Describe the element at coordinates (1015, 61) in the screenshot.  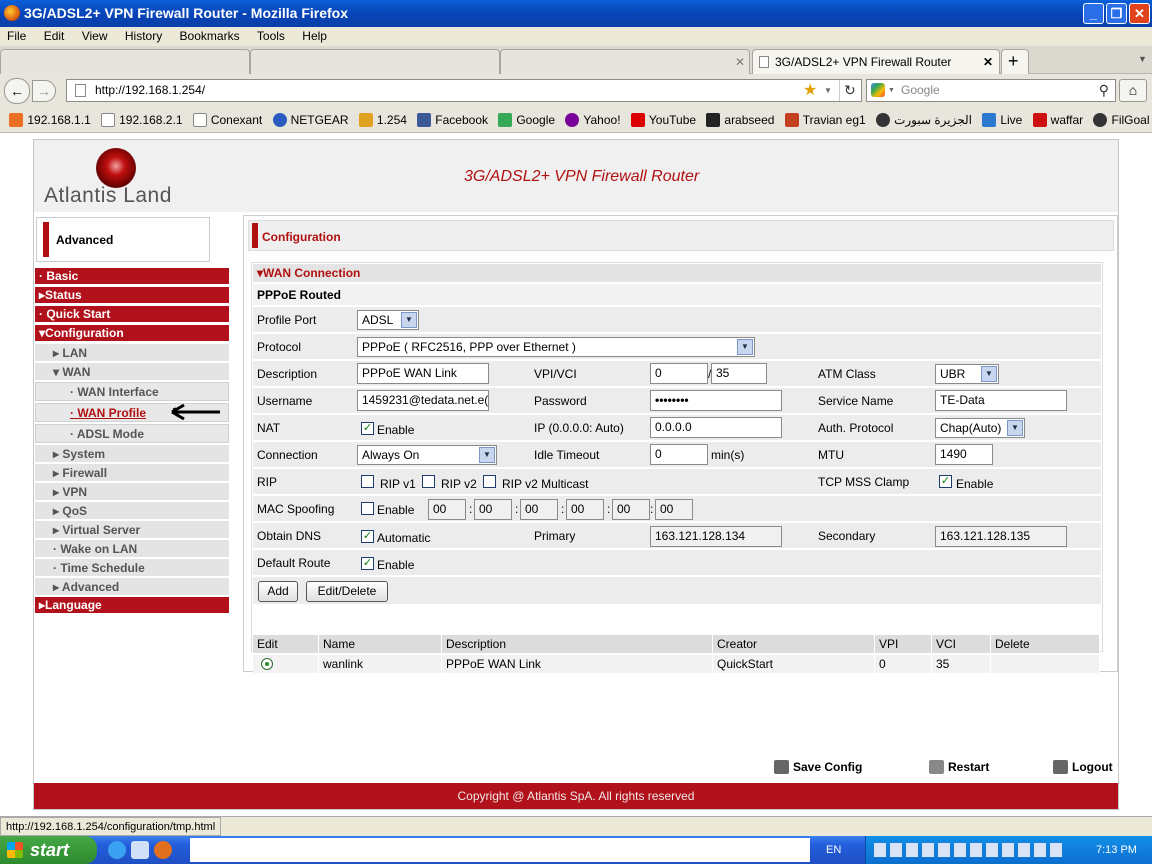
I see `new-tab-button: +` at that location.